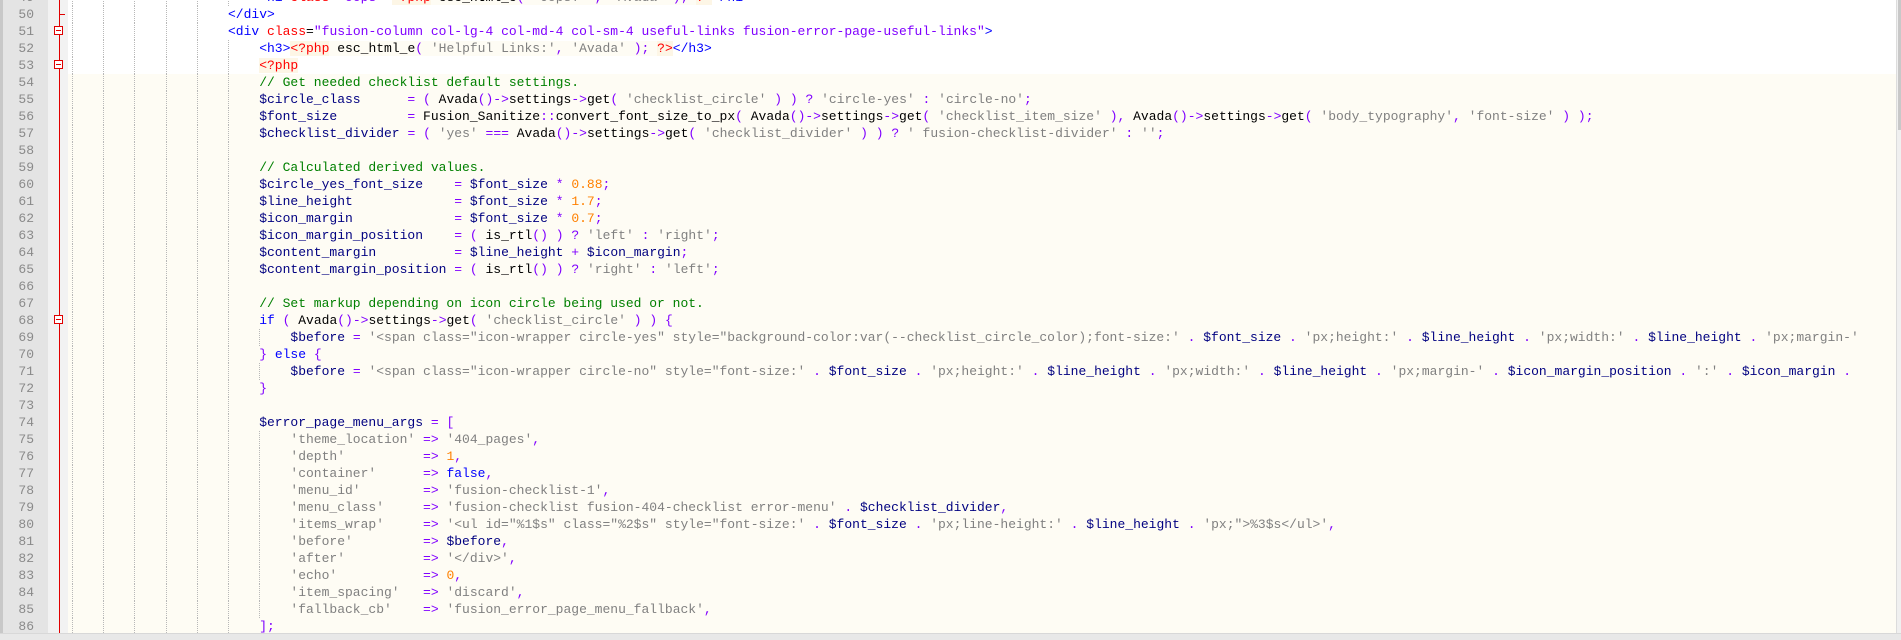 Image resolution: width=1901 pixels, height=640 pixels. Describe the element at coordinates (981, 99) in the screenshot. I see `token-string: 'circle-no'` at that location.